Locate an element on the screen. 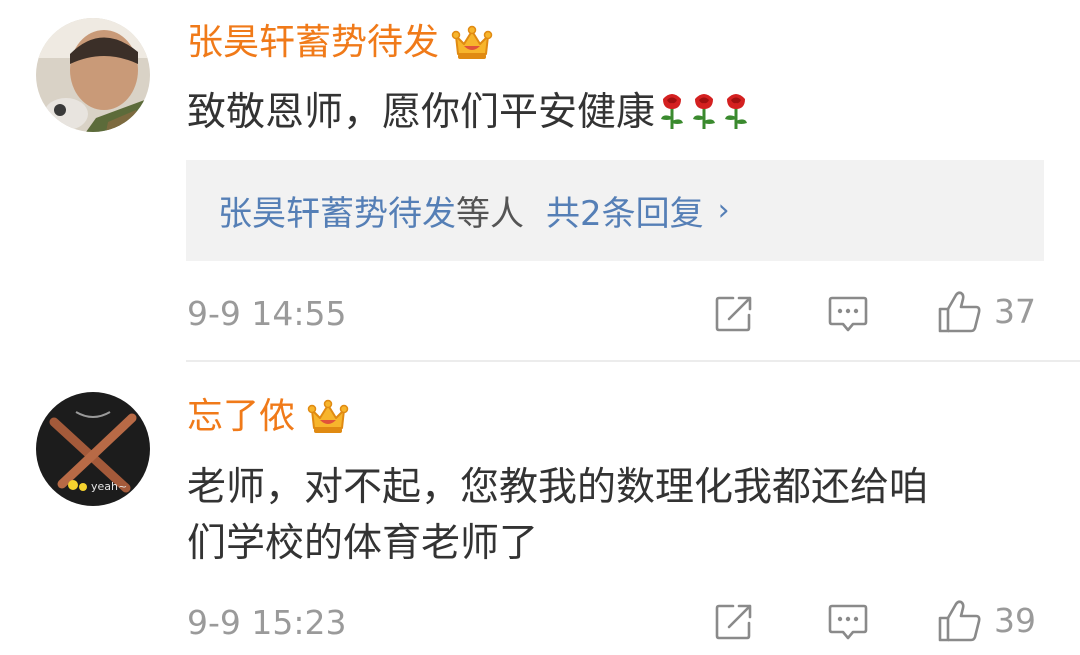 The height and width of the screenshot is (655, 1080). reply-user-link: 张昊轩蓄势待发 is located at coordinates (337, 210).